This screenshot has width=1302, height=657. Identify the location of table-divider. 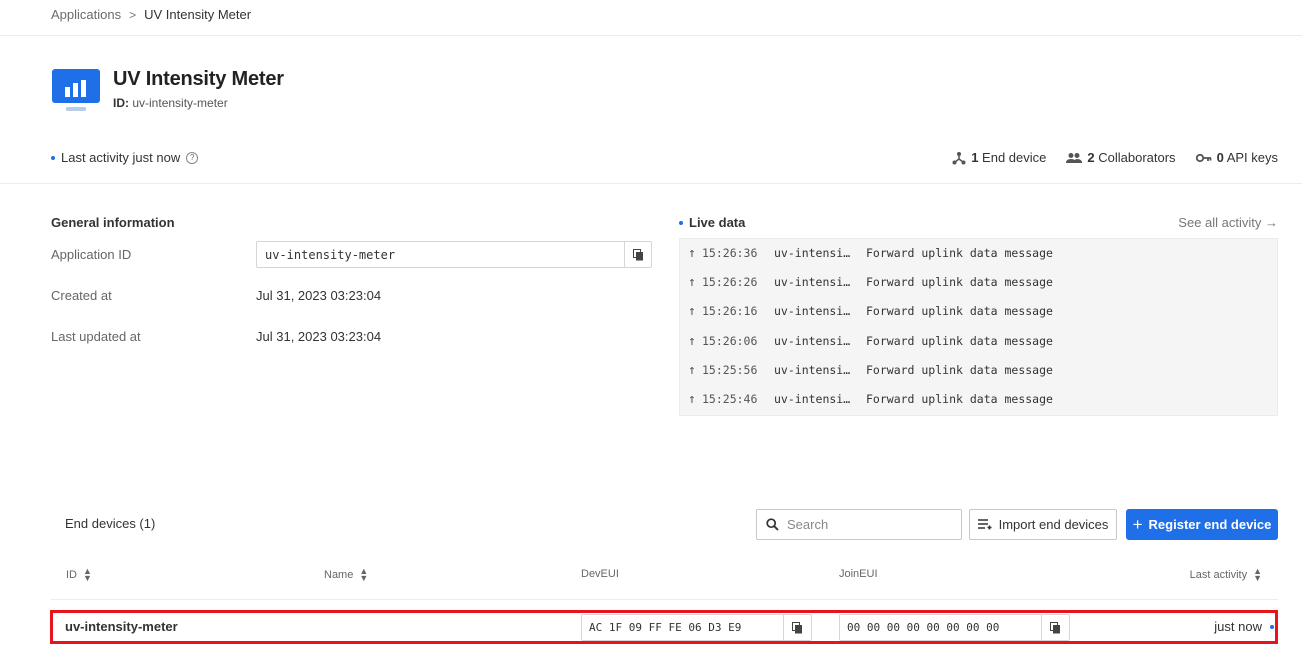
(664, 599).